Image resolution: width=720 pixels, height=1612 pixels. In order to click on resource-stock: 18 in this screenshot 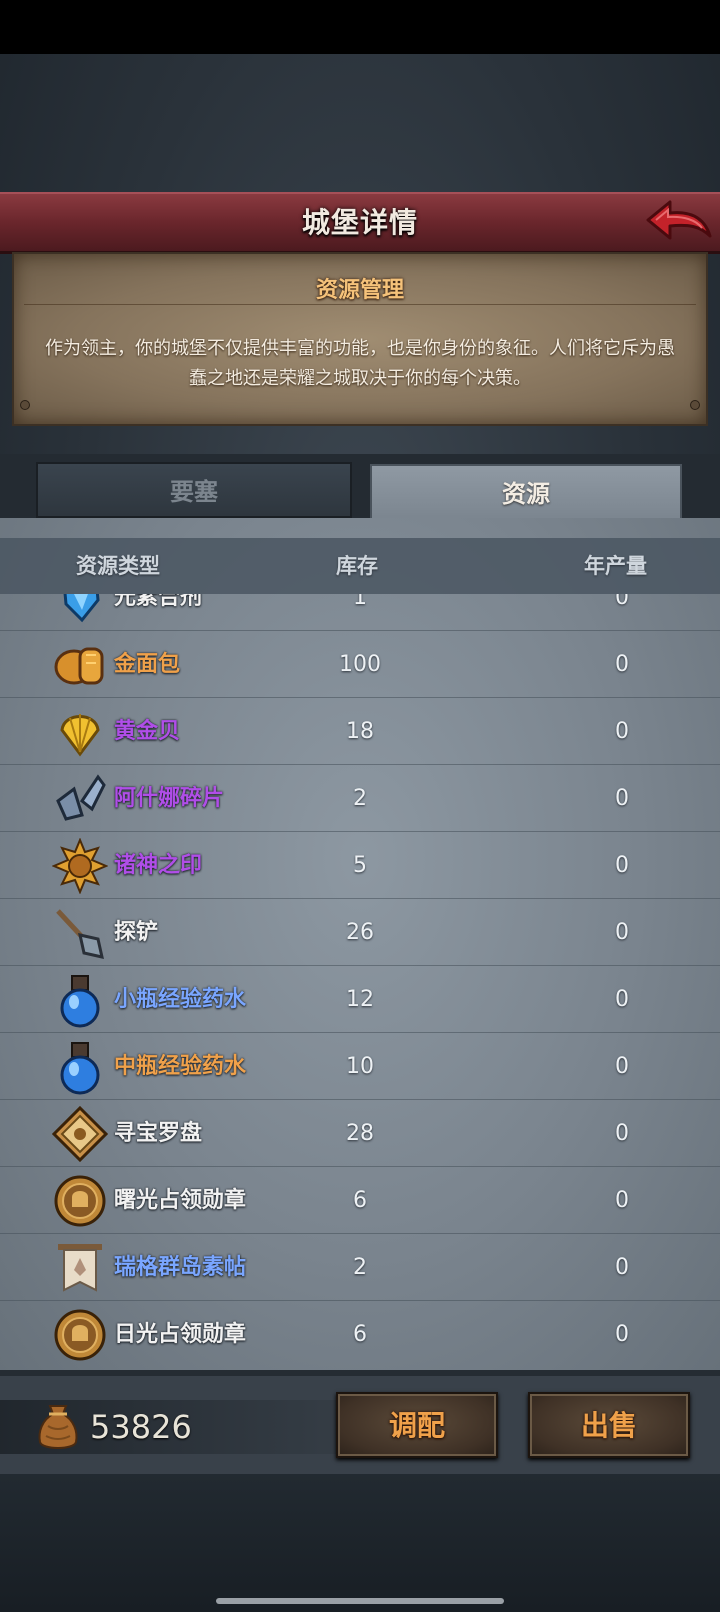, I will do `click(360, 731)`.